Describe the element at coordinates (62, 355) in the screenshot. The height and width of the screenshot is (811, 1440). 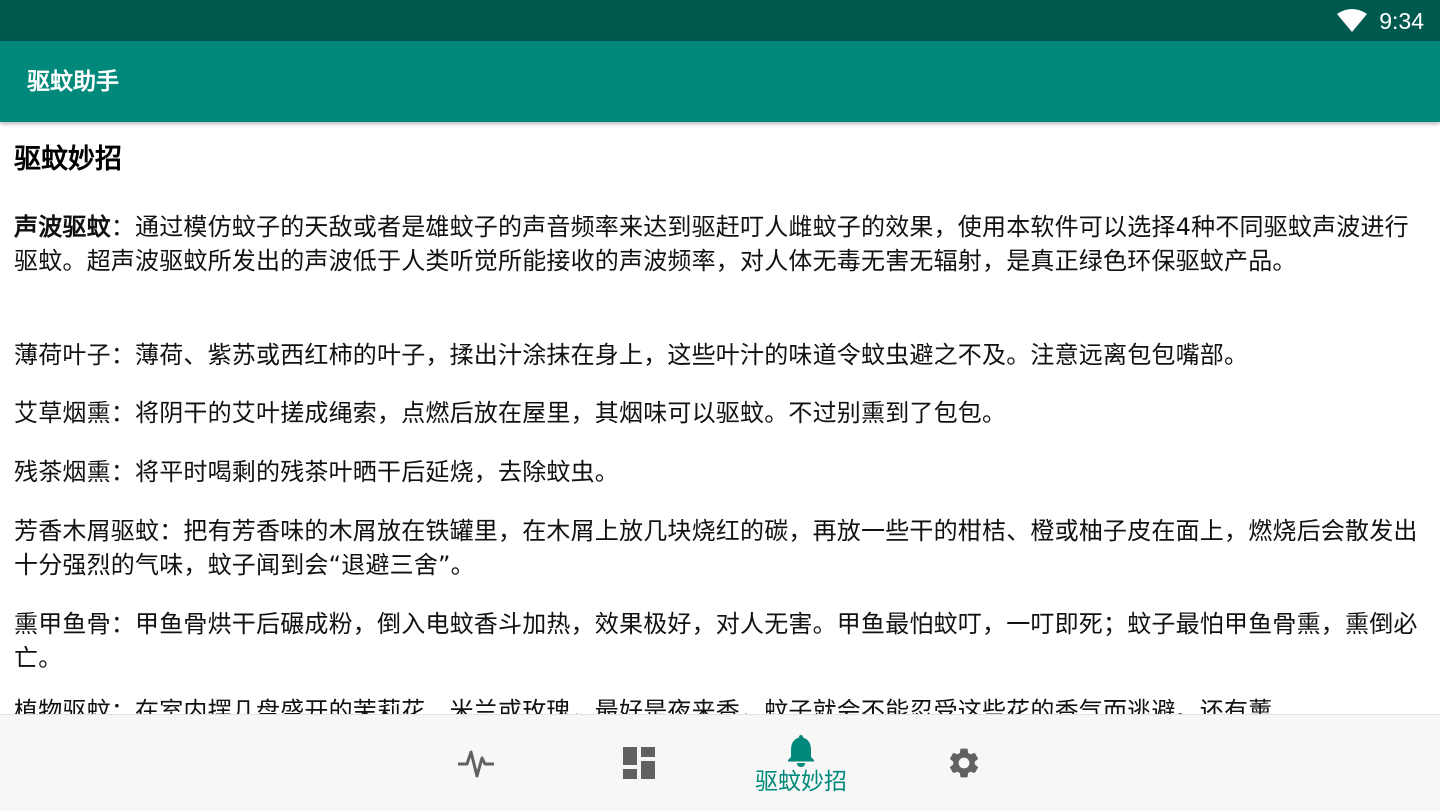
I see `tip-term: 薄荷叶子` at that location.